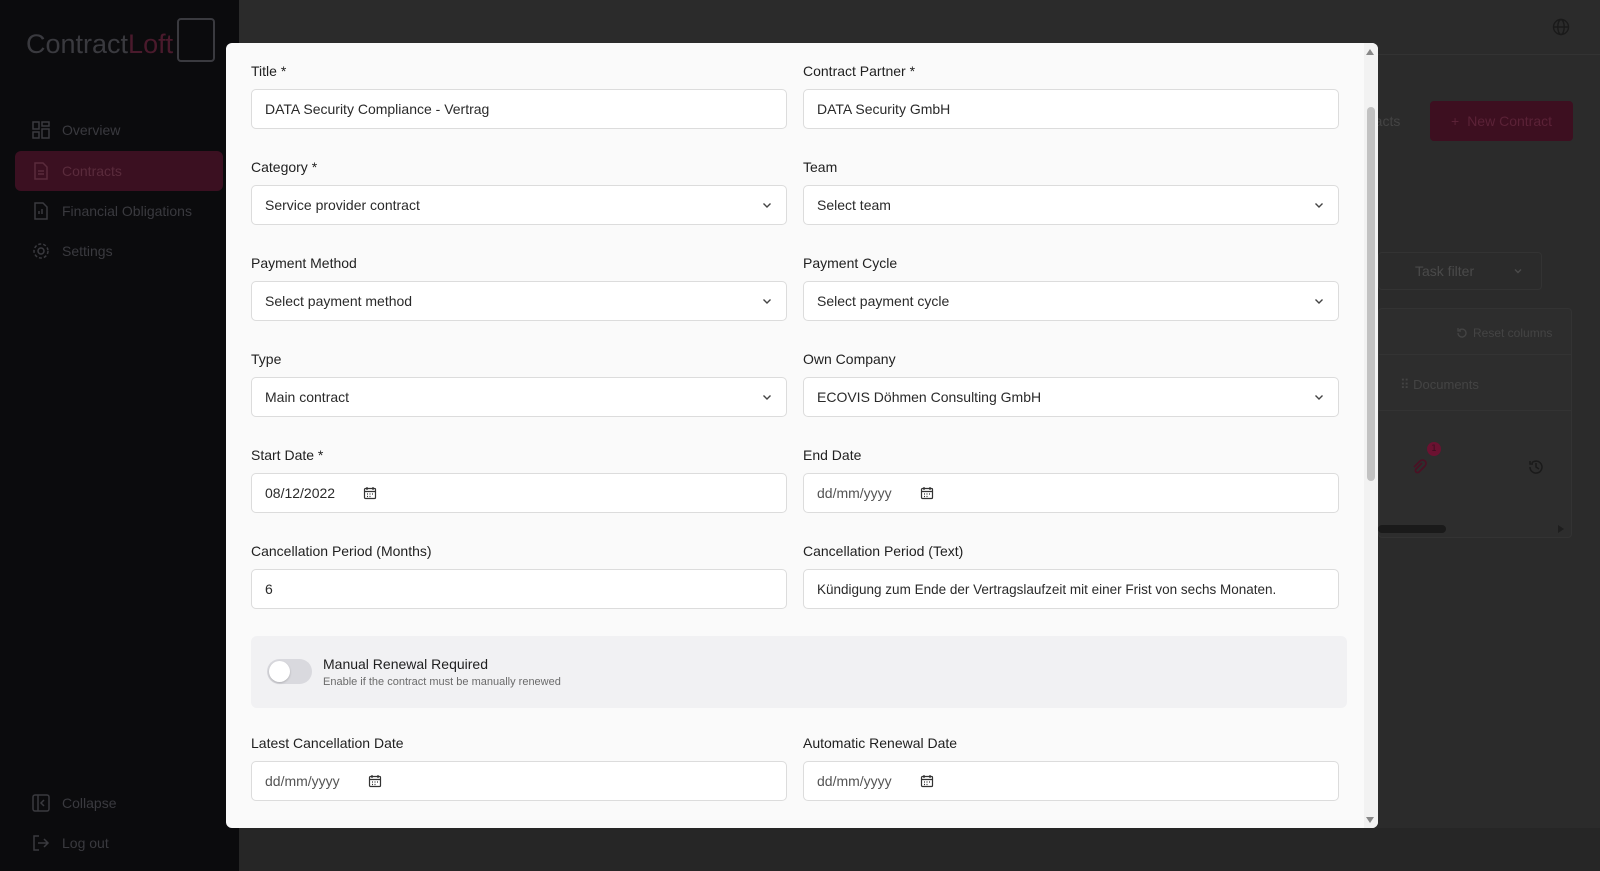 The height and width of the screenshot is (871, 1600). Describe the element at coordinates (859, 71) in the screenshot. I see `contract-partner-label: Contract Partner *` at that location.